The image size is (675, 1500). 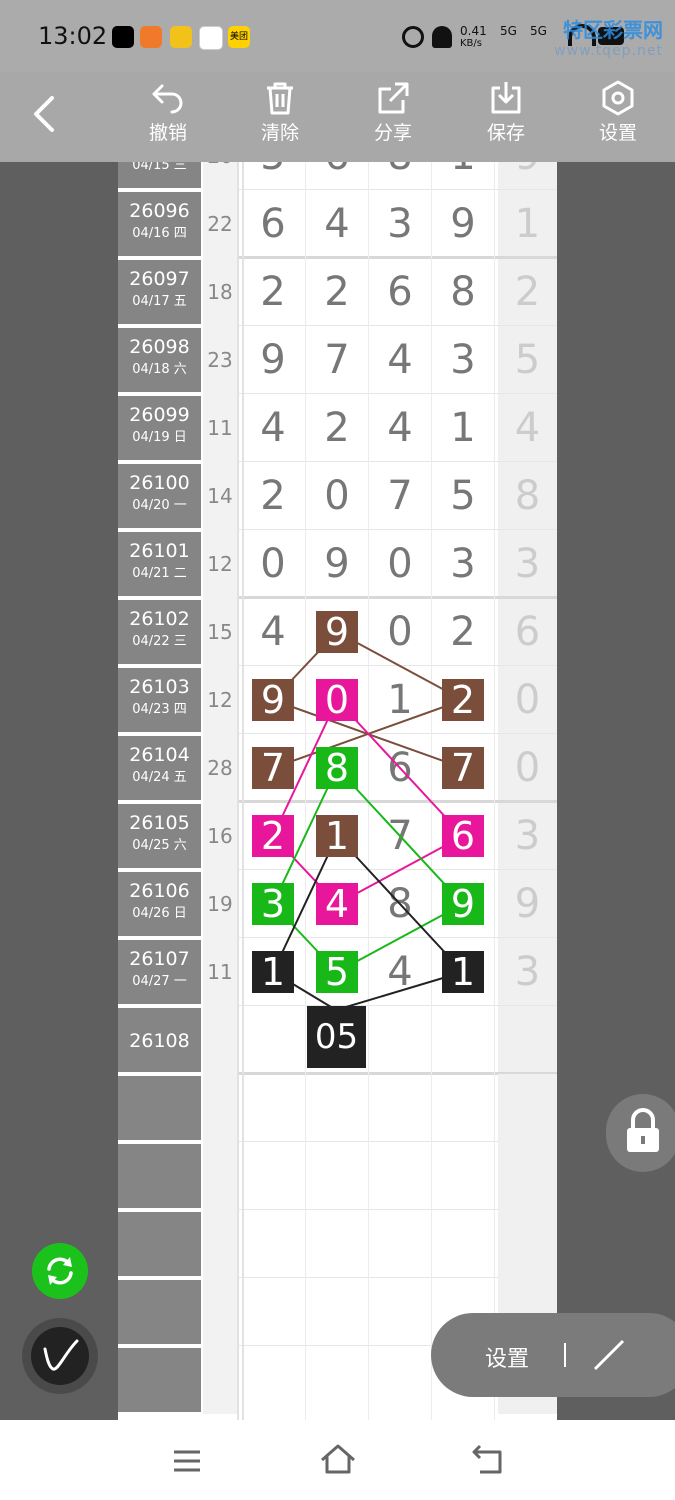 I want to click on share-icon, so click(x=393, y=98).